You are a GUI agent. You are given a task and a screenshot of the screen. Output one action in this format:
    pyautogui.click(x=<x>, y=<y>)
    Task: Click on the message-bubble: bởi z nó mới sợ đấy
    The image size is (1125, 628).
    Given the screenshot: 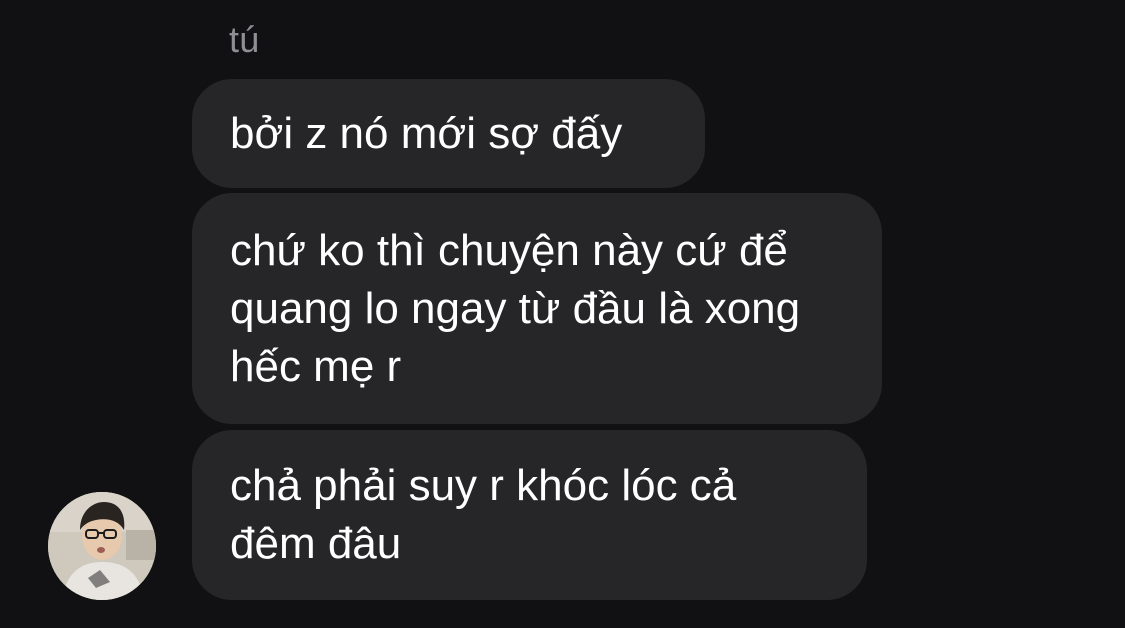 What is the action you would take?
    pyautogui.click(x=448, y=133)
    